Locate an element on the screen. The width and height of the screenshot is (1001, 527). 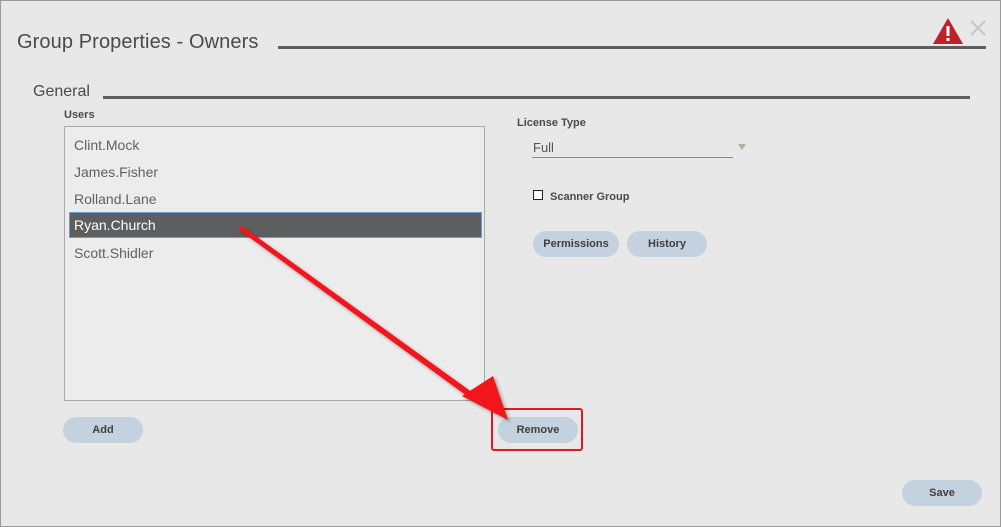
select-underline is located at coordinates (632, 157).